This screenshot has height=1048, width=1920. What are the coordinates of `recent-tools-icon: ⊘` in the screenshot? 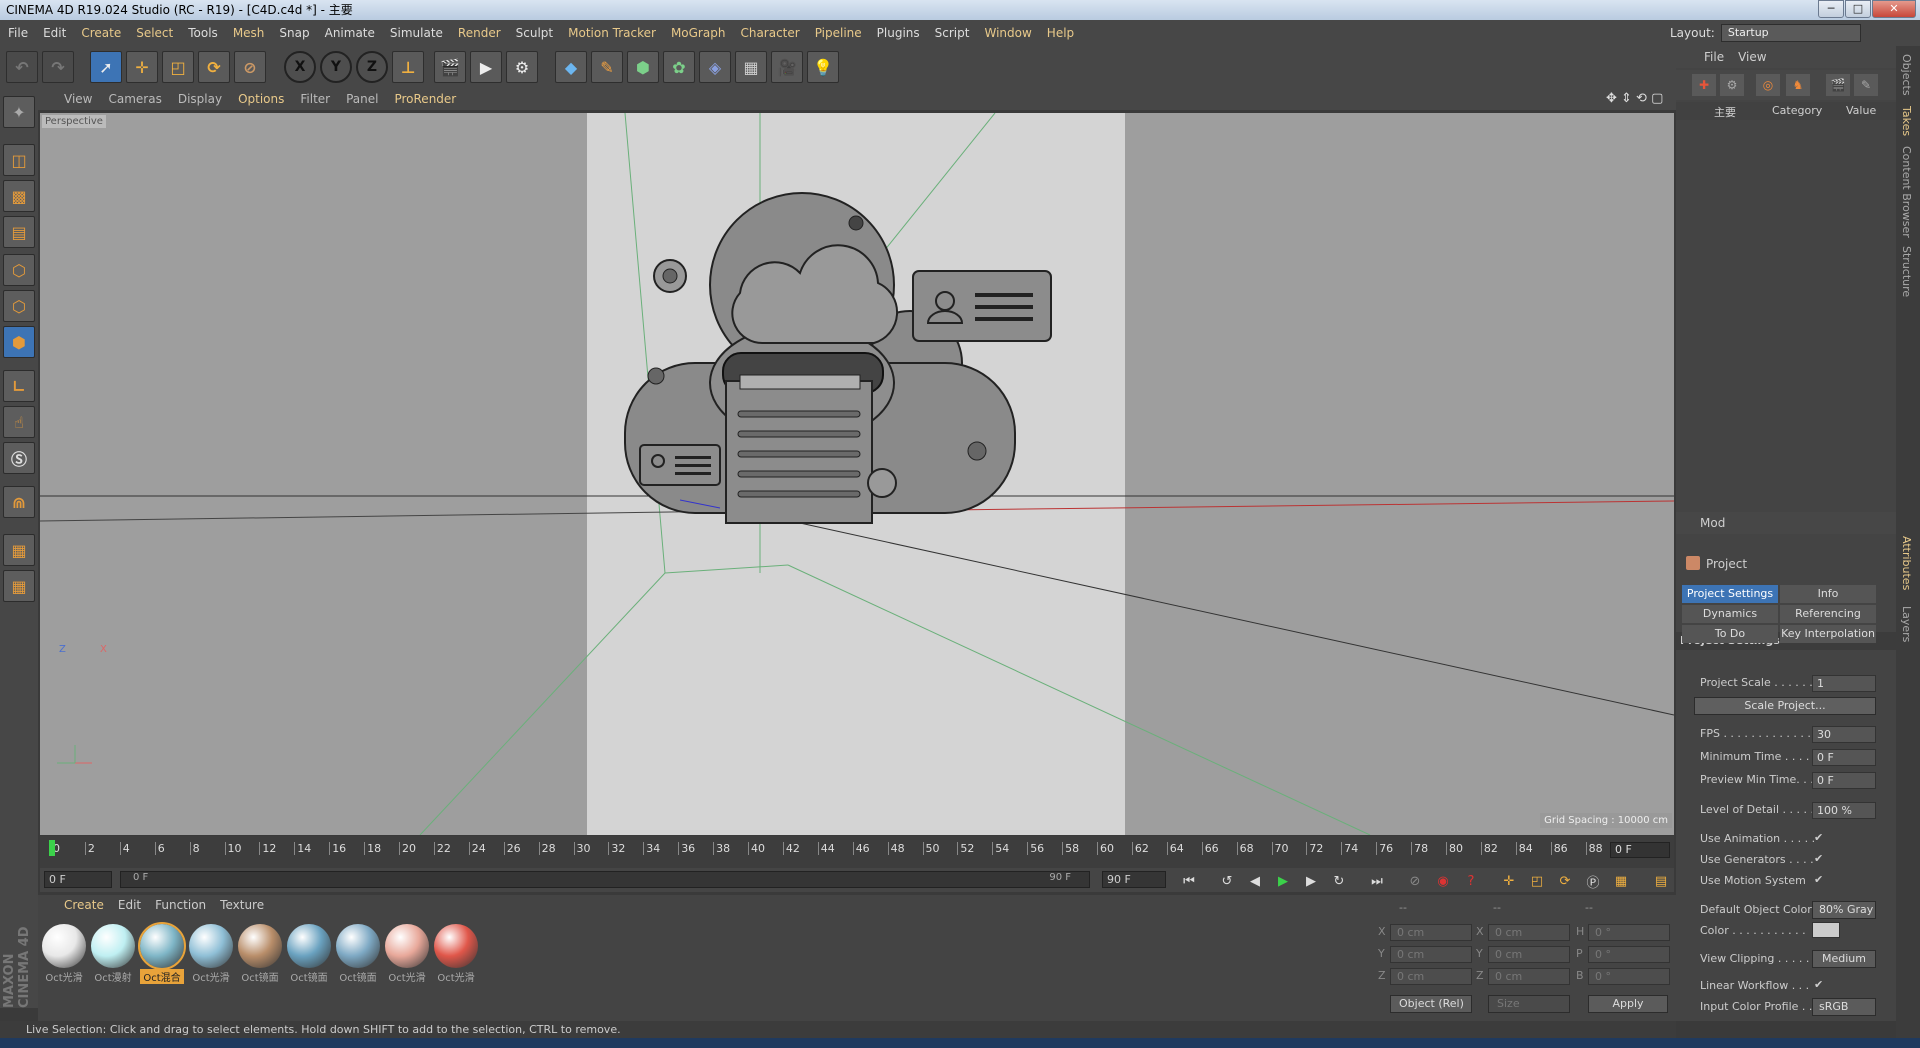 It's located at (250, 67).